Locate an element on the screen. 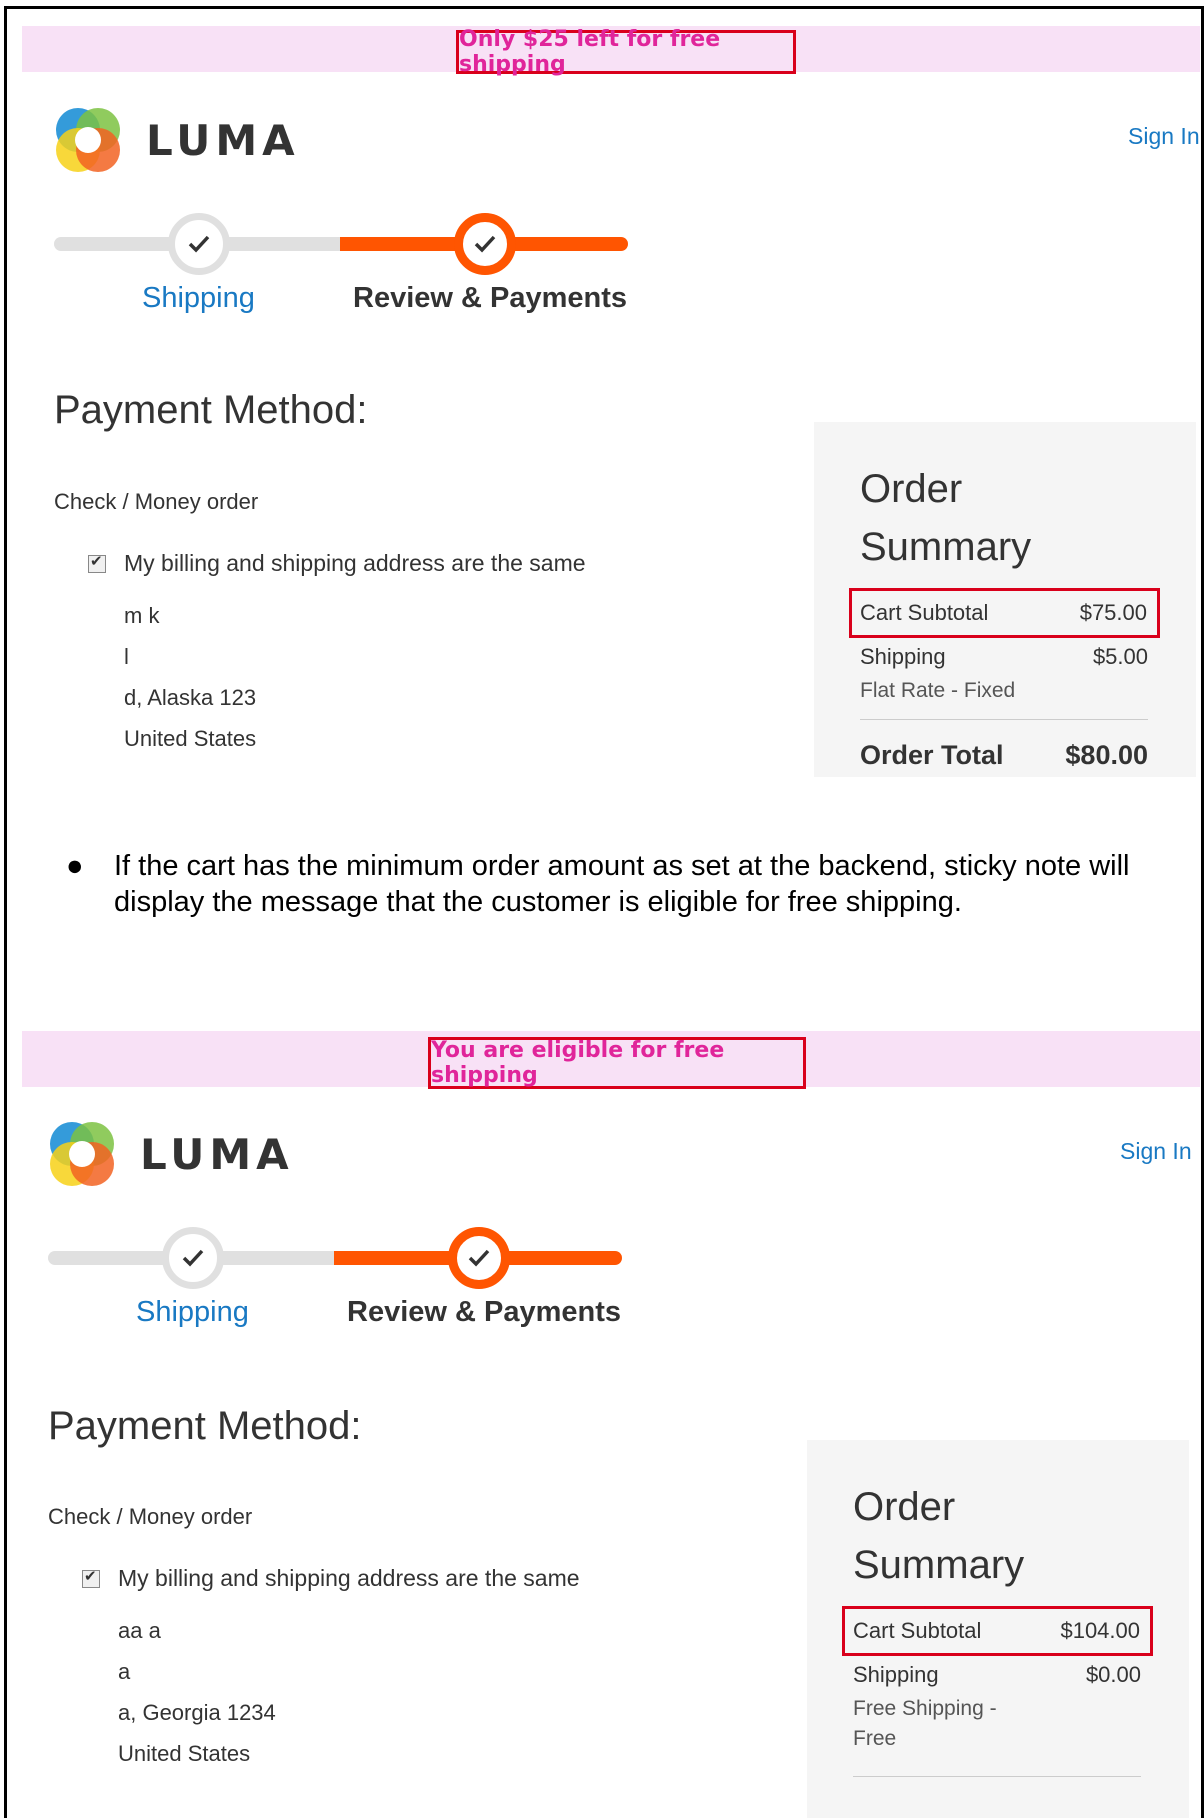 This screenshot has width=1204, height=1818. shipping-value: $5.00 is located at coordinates (1120, 656).